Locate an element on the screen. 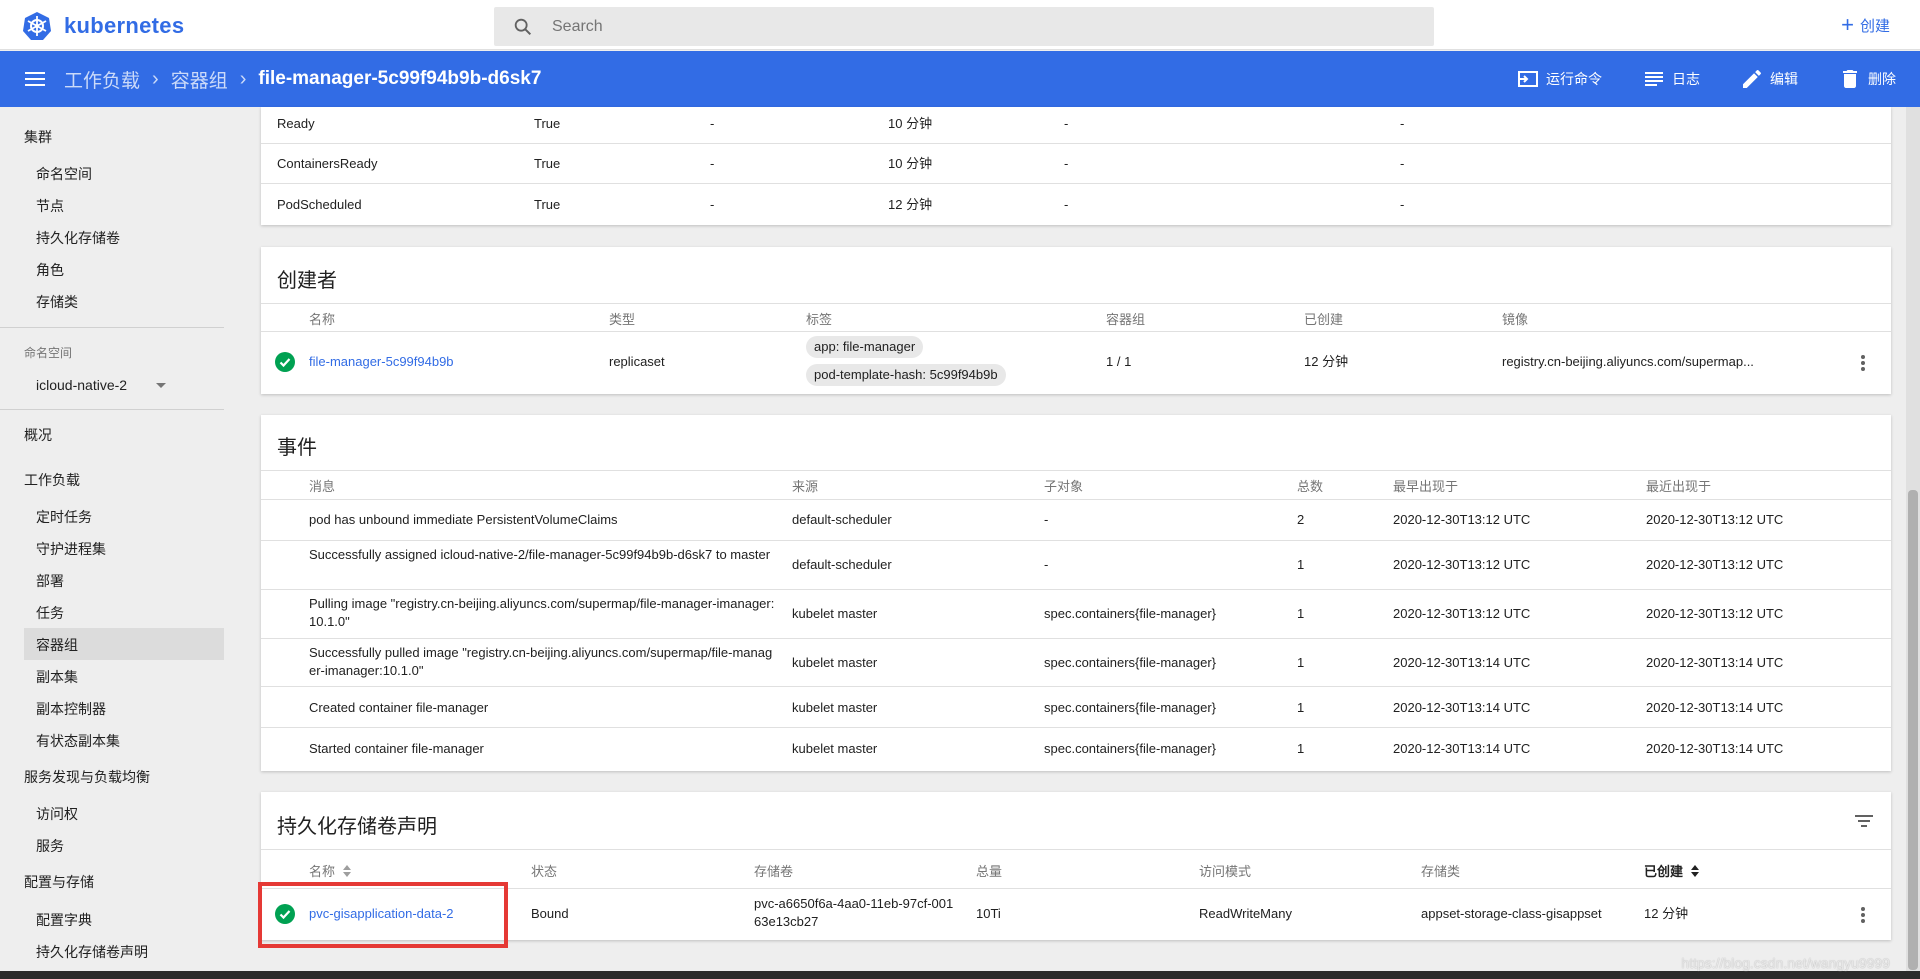 The height and width of the screenshot is (979, 1920). header-created: 已创建 is located at coordinates (1664, 871).